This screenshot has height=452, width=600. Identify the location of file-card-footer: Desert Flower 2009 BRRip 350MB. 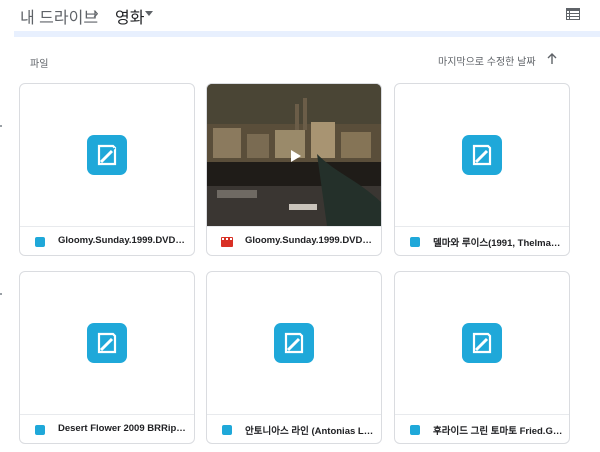
(107, 428).